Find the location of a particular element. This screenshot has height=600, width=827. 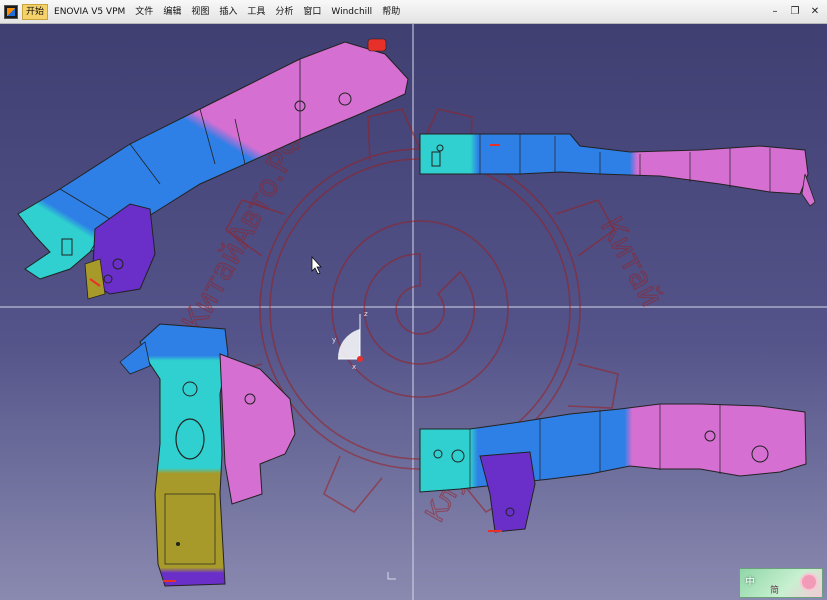

window-controls: – ❐ ✕ is located at coordinates (795, 12).